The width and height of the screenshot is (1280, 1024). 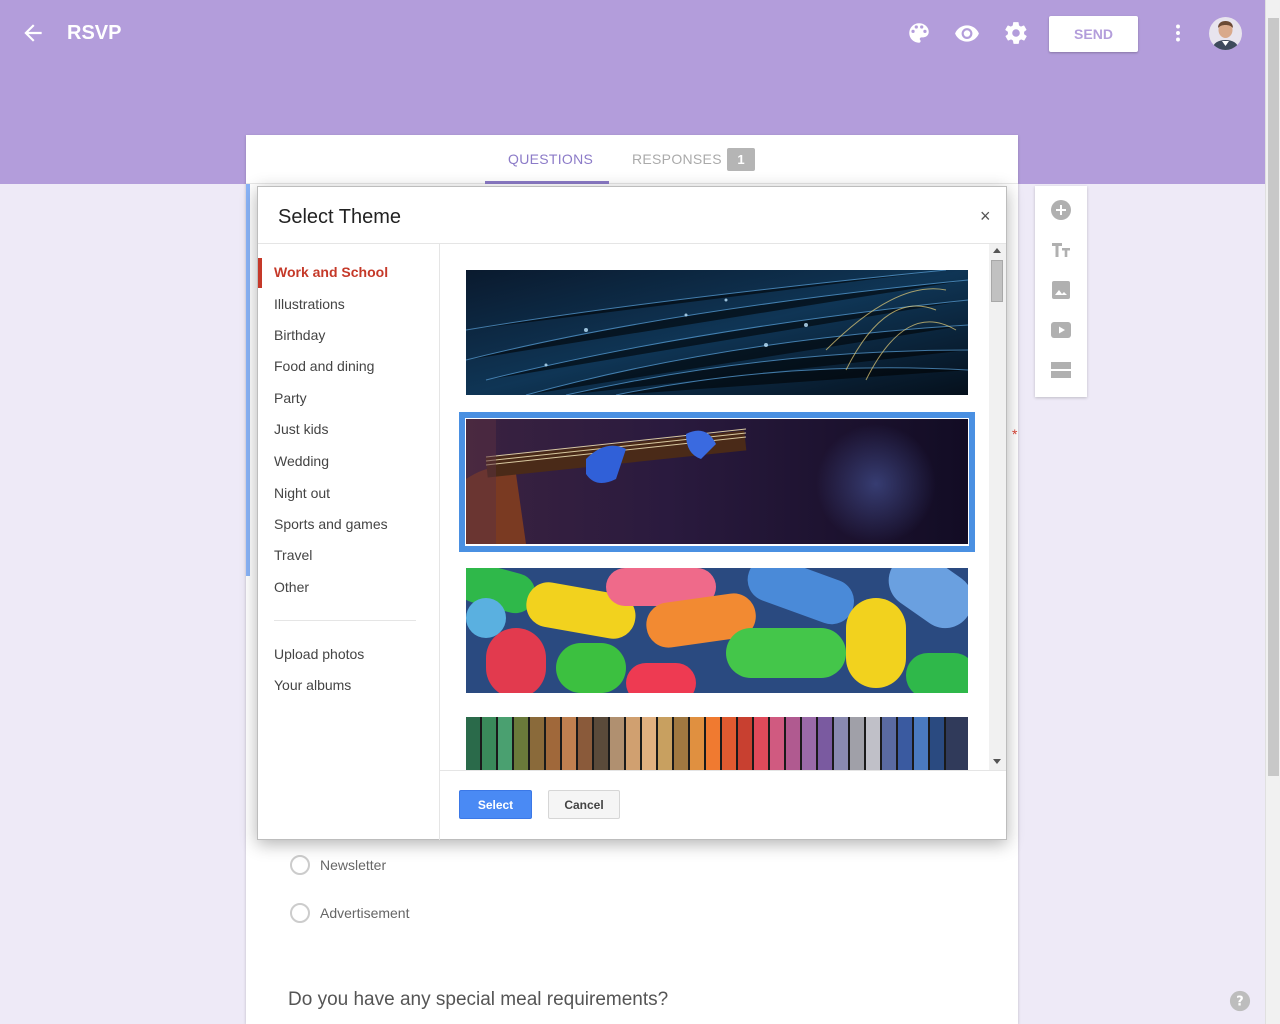 I want to click on tab-questions: QUESTIONS, so click(x=550, y=159).